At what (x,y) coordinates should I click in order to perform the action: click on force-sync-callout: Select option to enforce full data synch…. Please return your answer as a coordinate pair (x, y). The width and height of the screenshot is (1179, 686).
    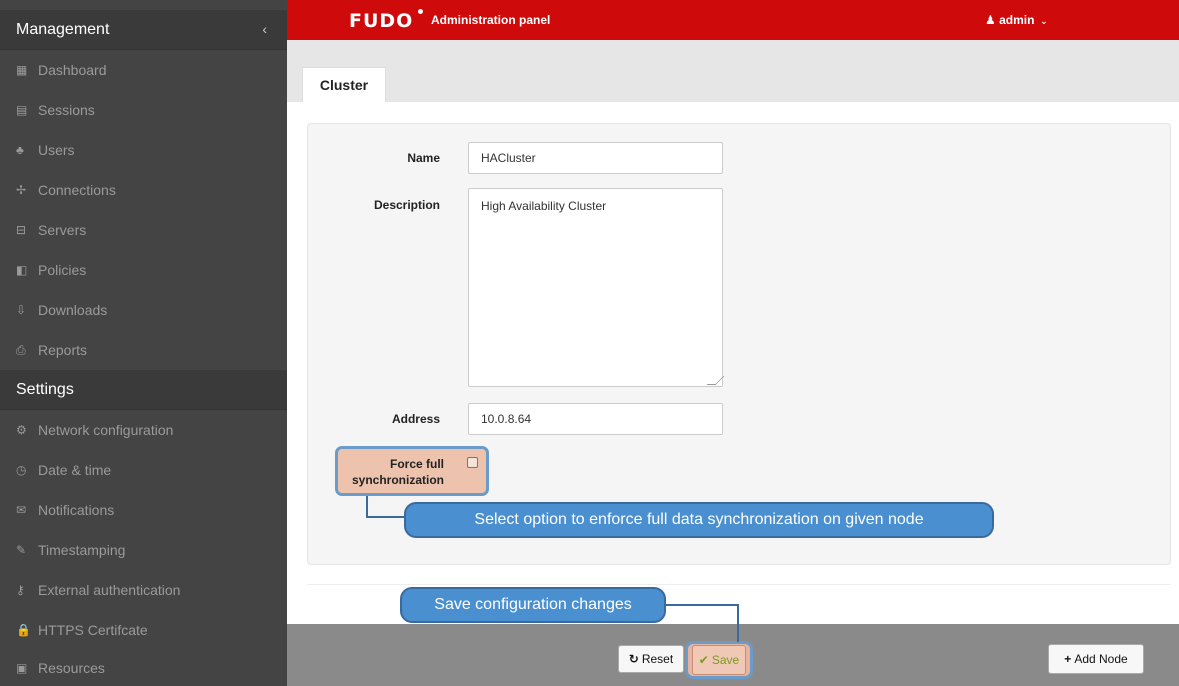
    Looking at the image, I should click on (699, 520).